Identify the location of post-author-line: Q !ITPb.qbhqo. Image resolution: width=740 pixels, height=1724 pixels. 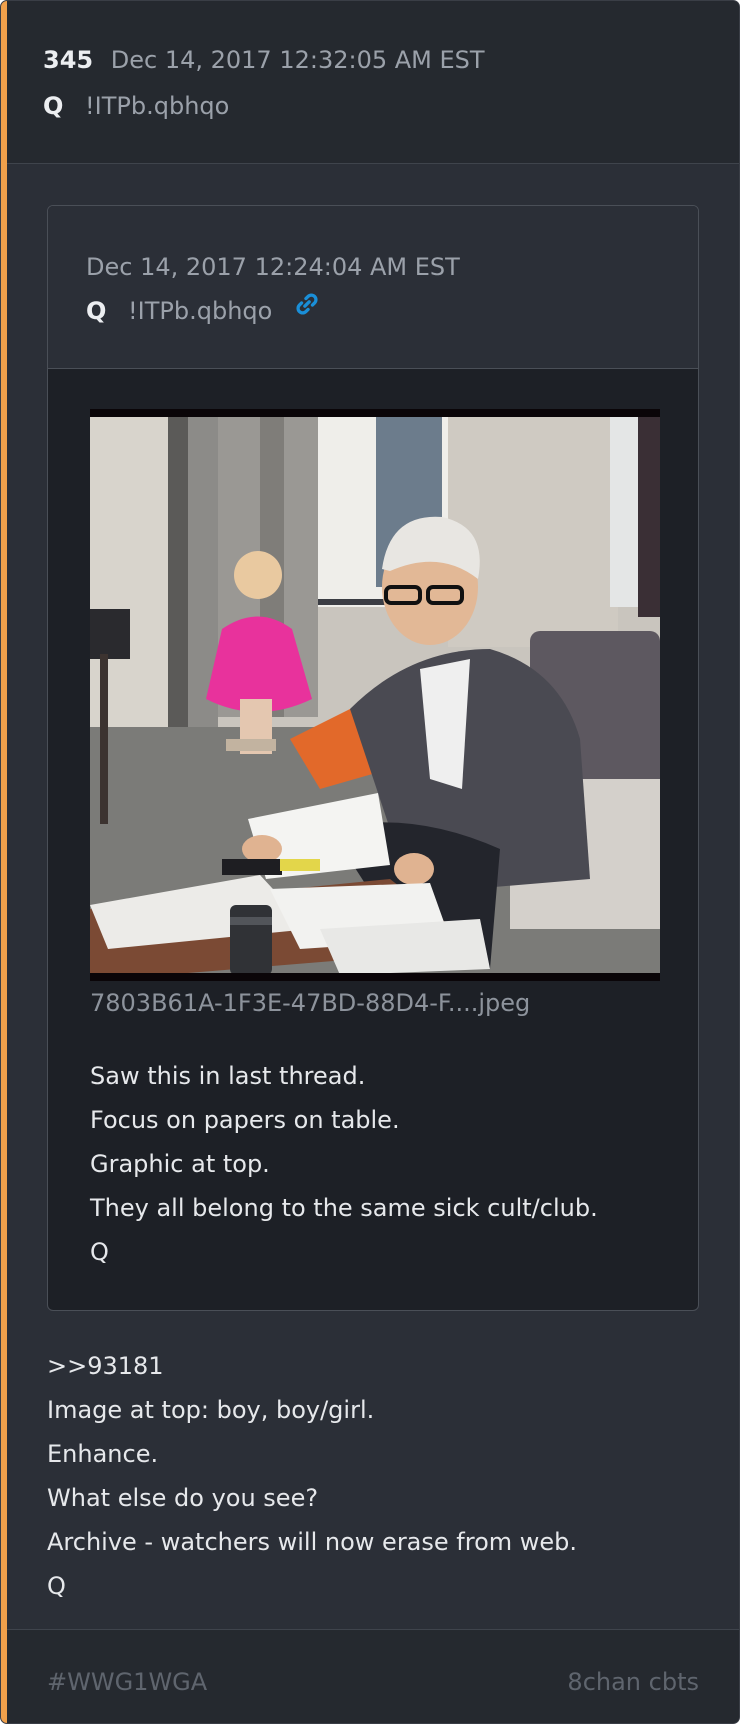
(136, 106).